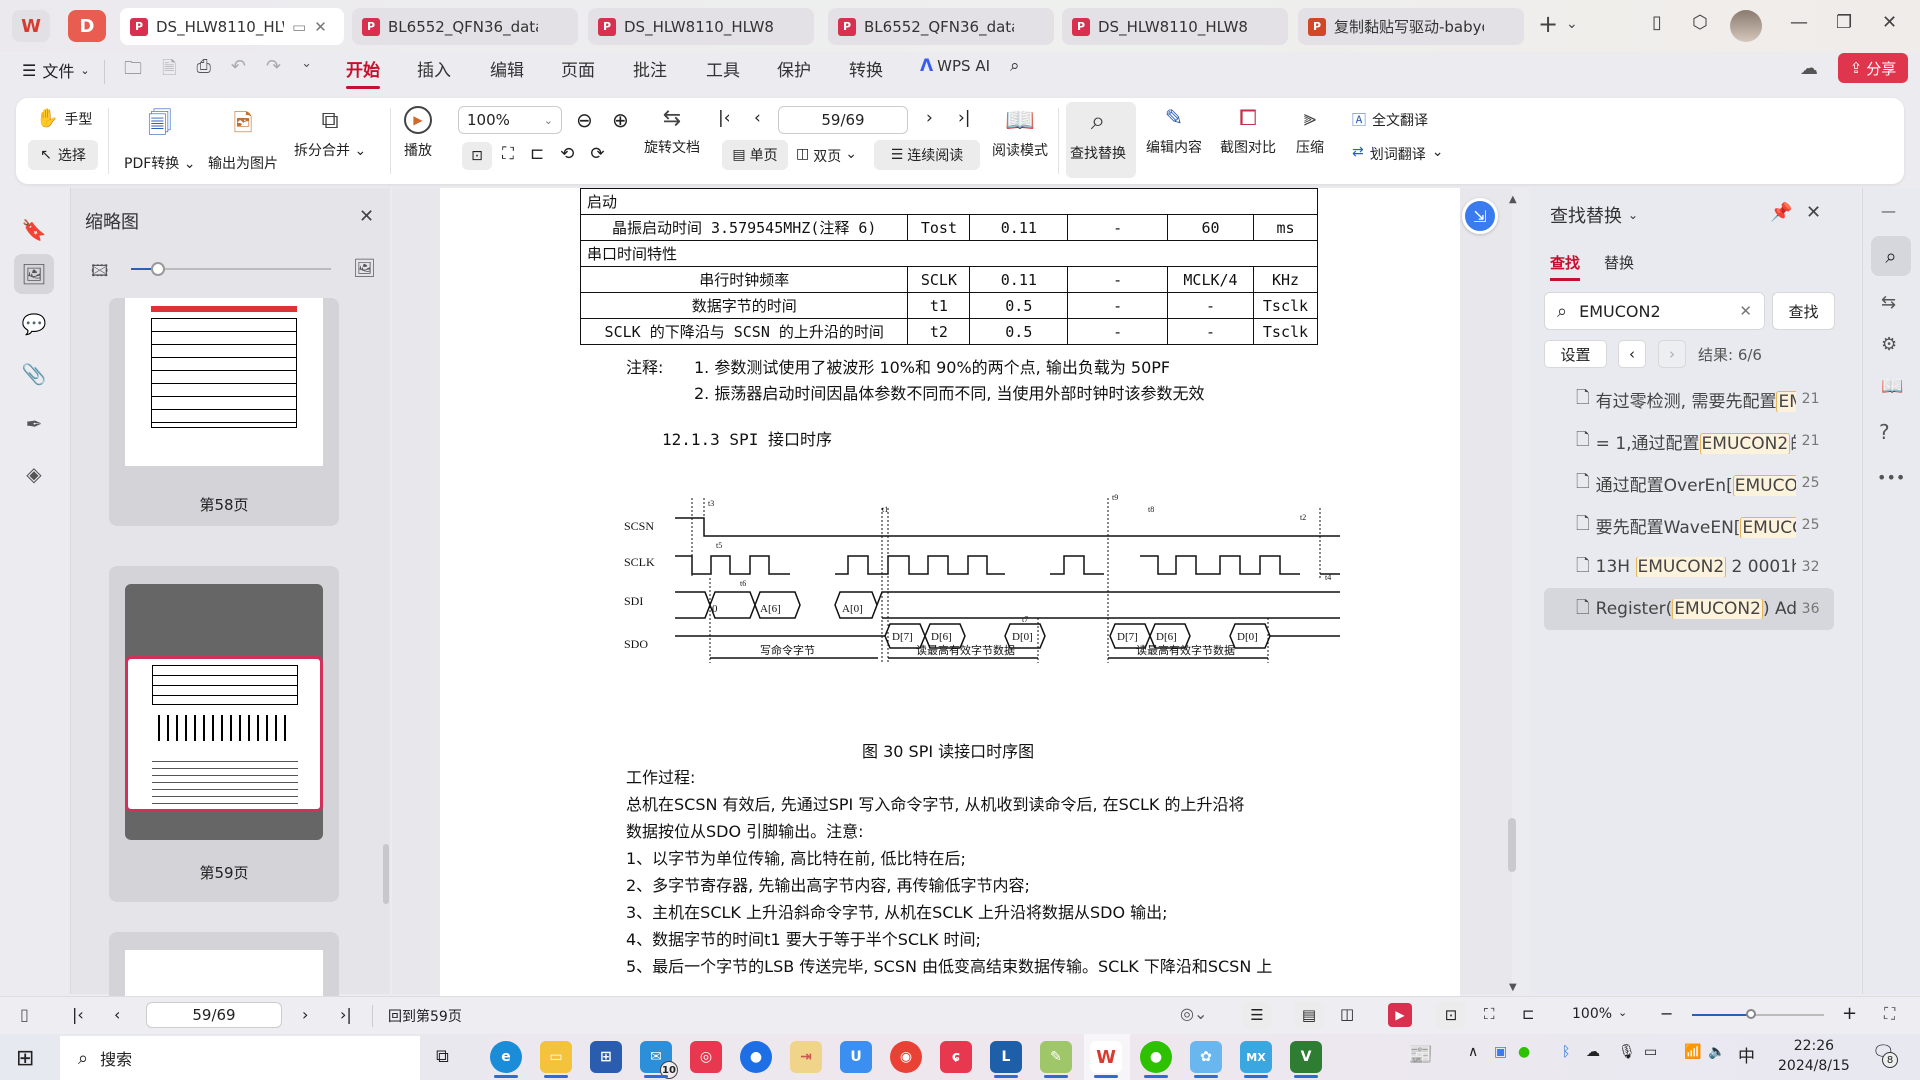 This screenshot has width=1920, height=1080. I want to click on app-u-icon: U, so click(856, 1057).